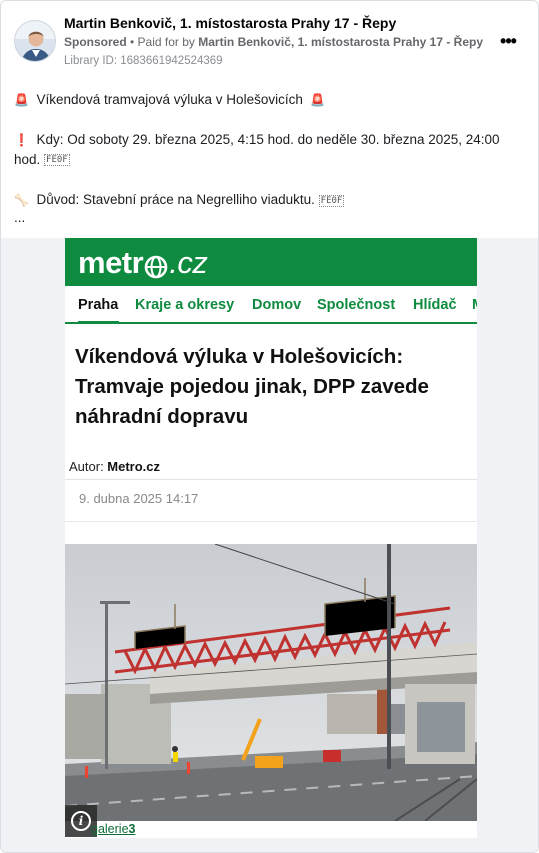 The image size is (539, 853). Describe the element at coordinates (21, 200) in the screenshot. I see `bone-icon: 🦴` at that location.